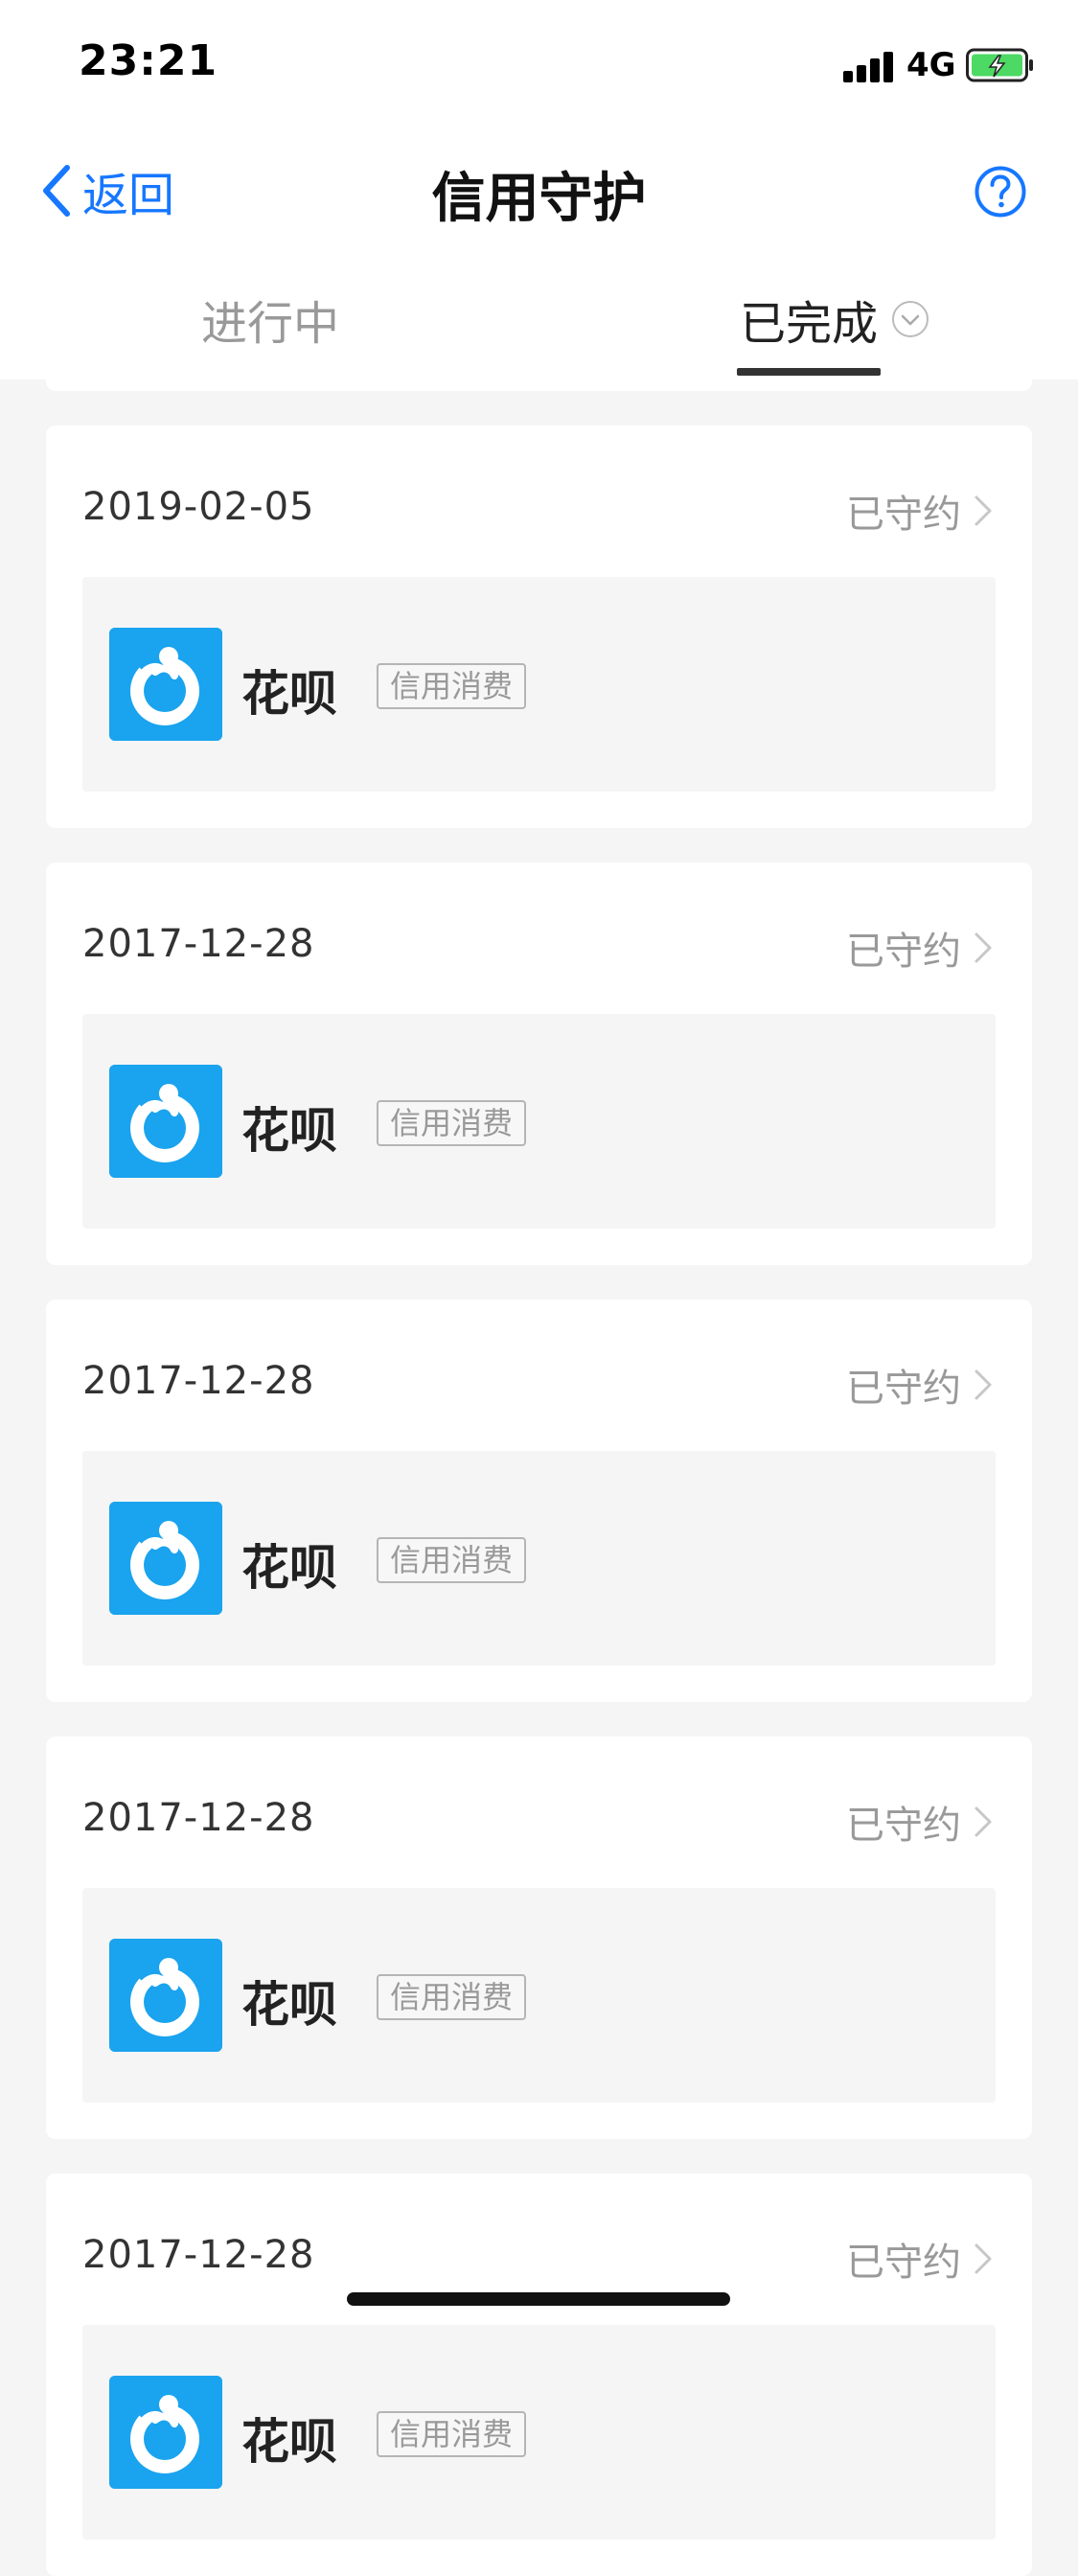  What do you see at coordinates (539, 315) in the screenshot?
I see `tab-bar: 进行中 已完成` at bounding box center [539, 315].